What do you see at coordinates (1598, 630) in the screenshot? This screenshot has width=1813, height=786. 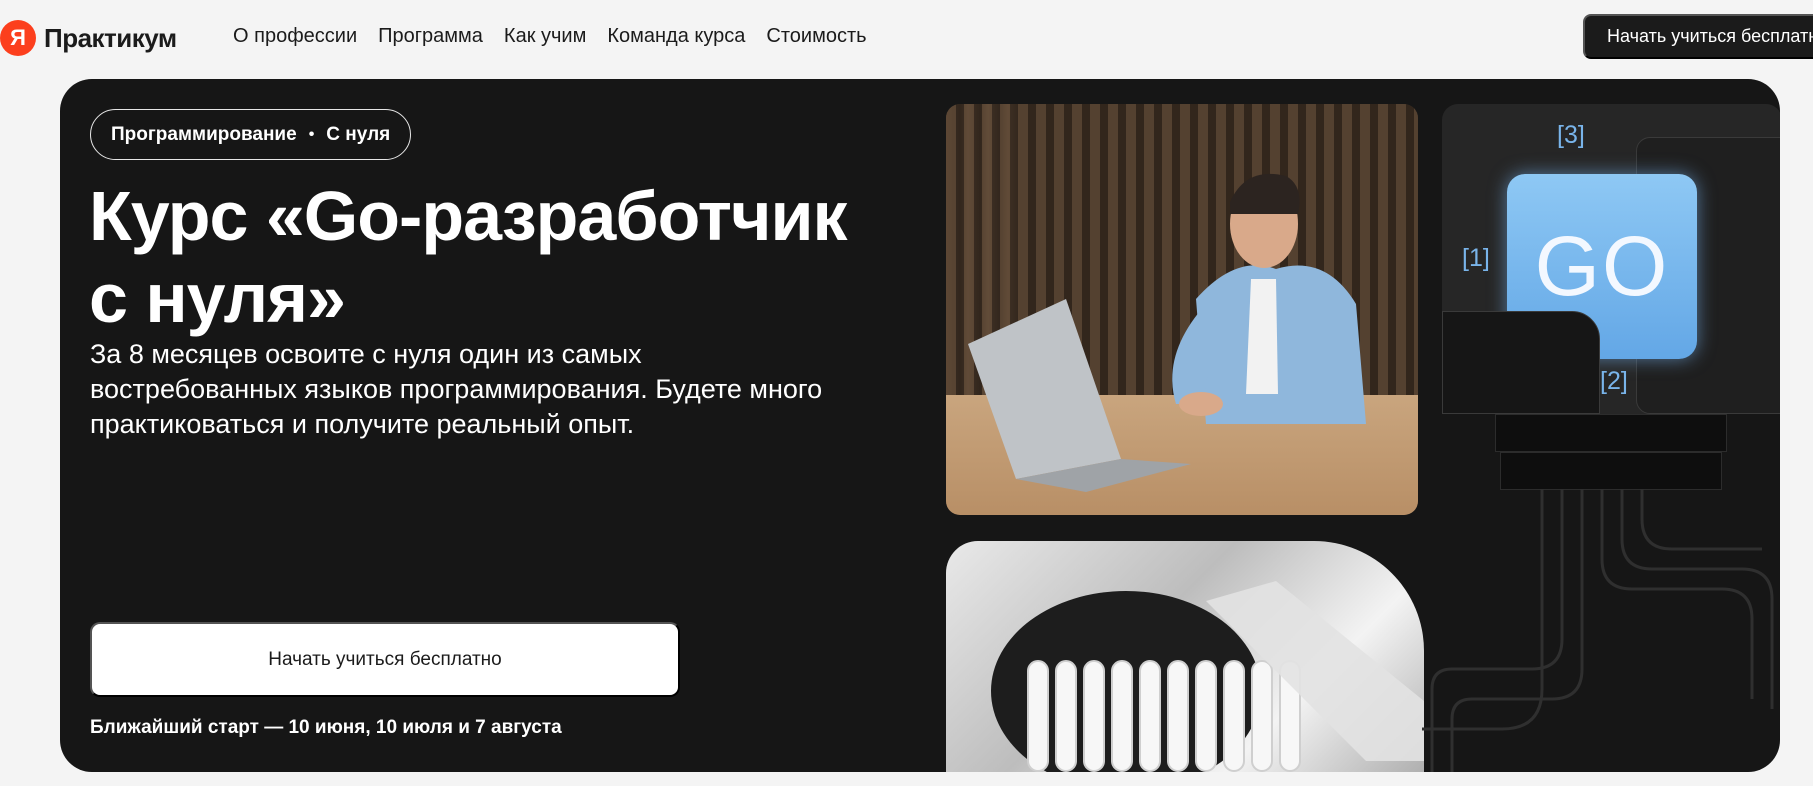 I see `cable-wires` at bounding box center [1598, 630].